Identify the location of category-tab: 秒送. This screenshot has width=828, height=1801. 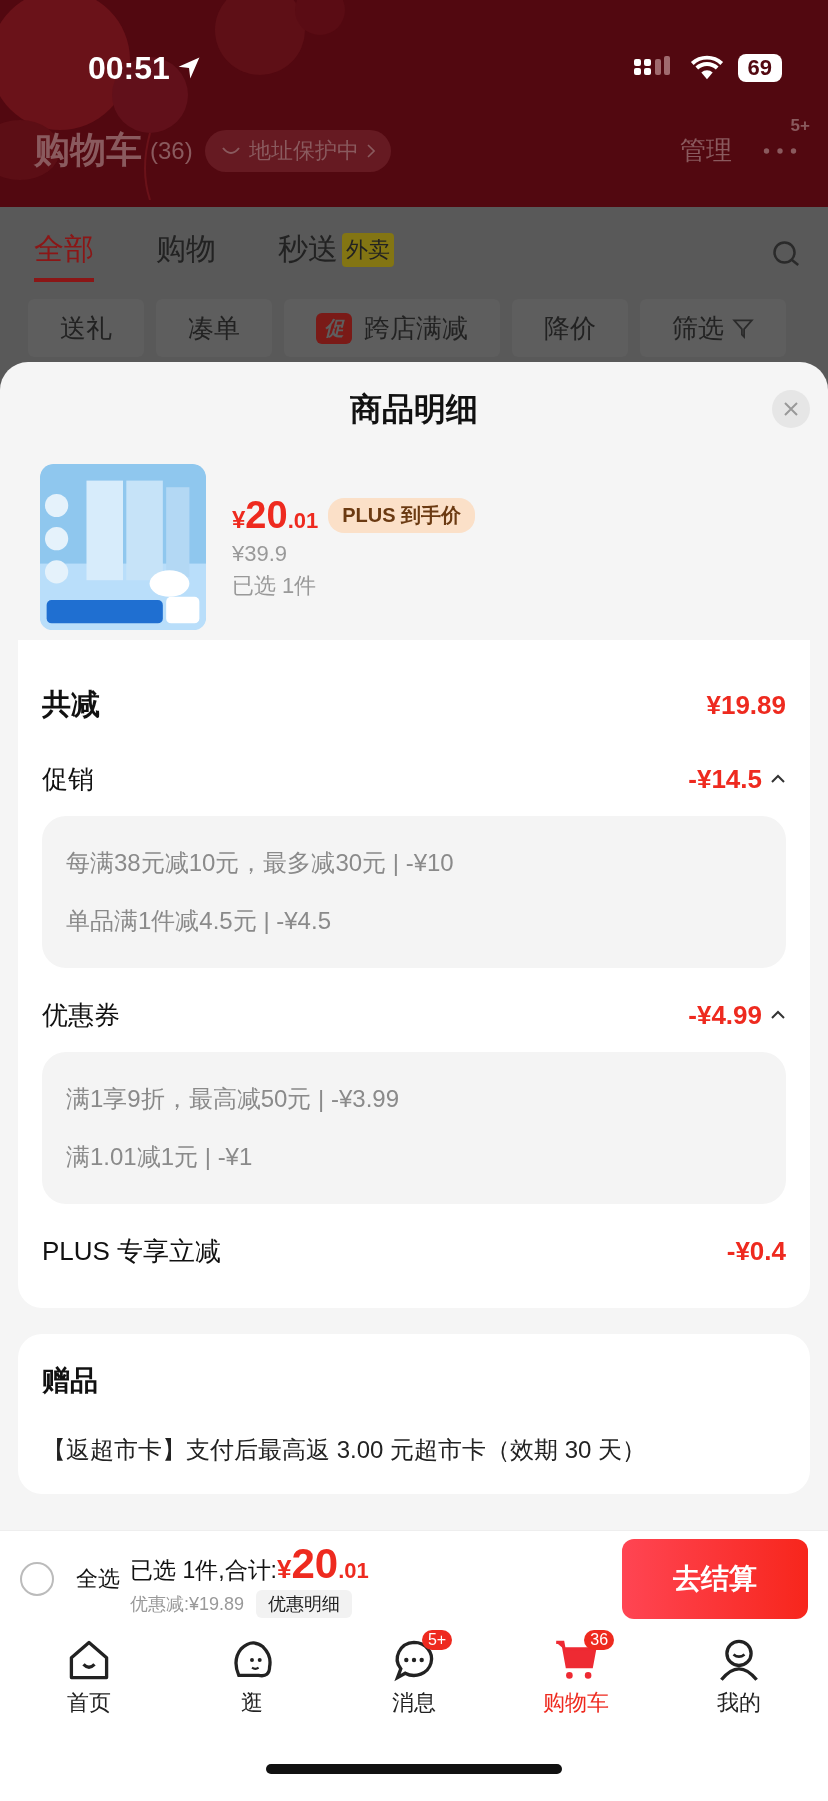
(308, 255).